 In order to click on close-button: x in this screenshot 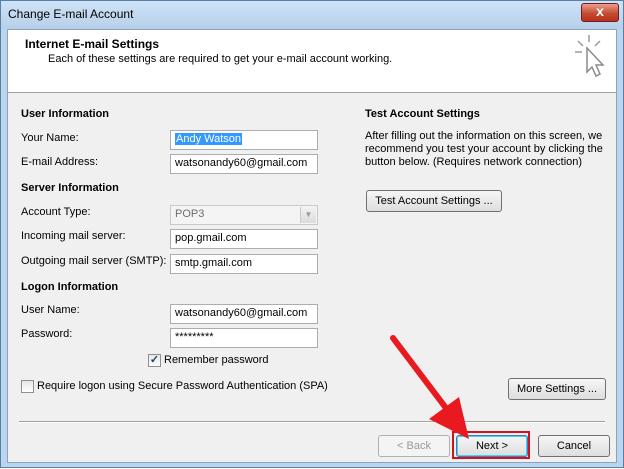, I will do `click(600, 12)`.